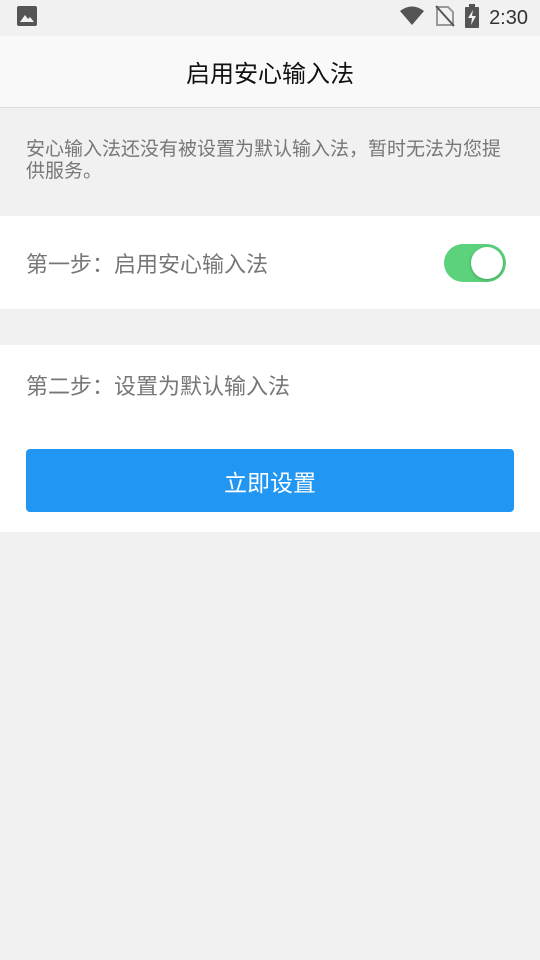  What do you see at coordinates (487, 262) in the screenshot?
I see `toggle-knob` at bounding box center [487, 262].